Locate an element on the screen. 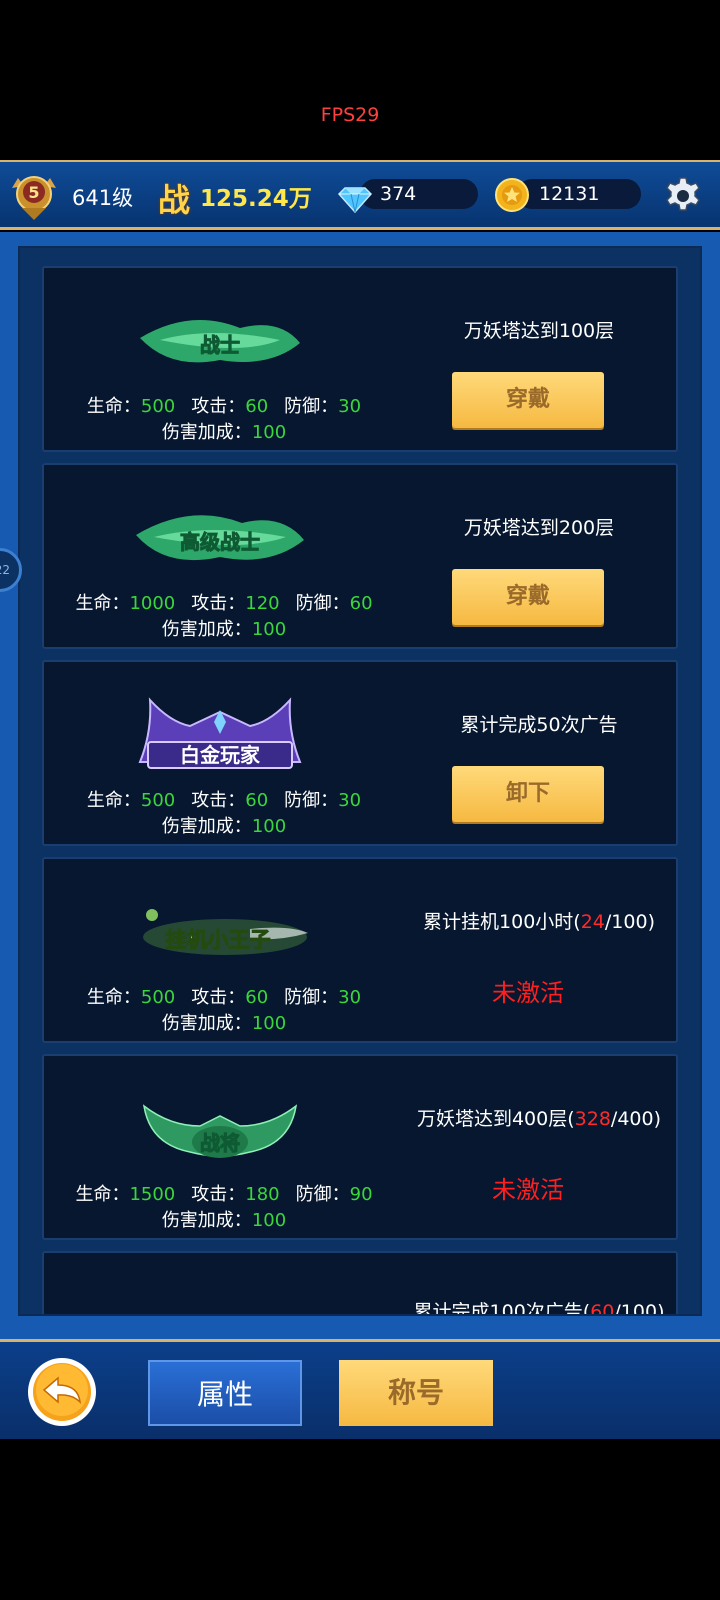 Image resolution: width=720 pixels, height=1600 pixels. def-value: 60 is located at coordinates (361, 603).